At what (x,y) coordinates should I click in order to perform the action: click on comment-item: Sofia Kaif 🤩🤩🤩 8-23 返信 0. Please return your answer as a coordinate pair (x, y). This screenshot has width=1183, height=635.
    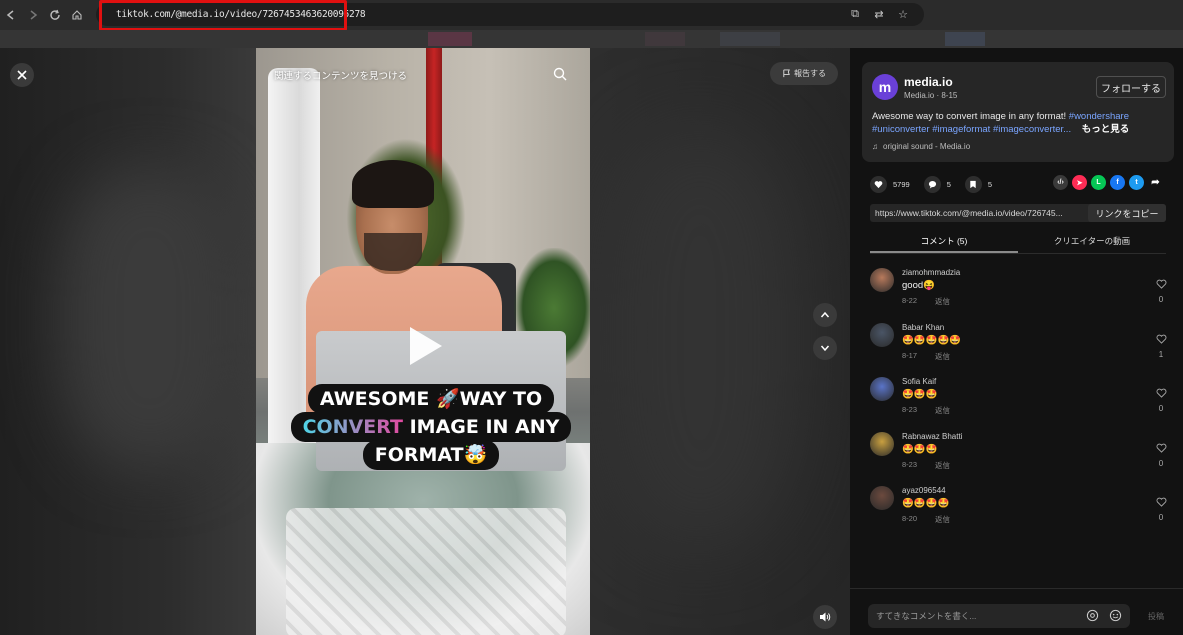
    Looking at the image, I should click on (1019, 402).